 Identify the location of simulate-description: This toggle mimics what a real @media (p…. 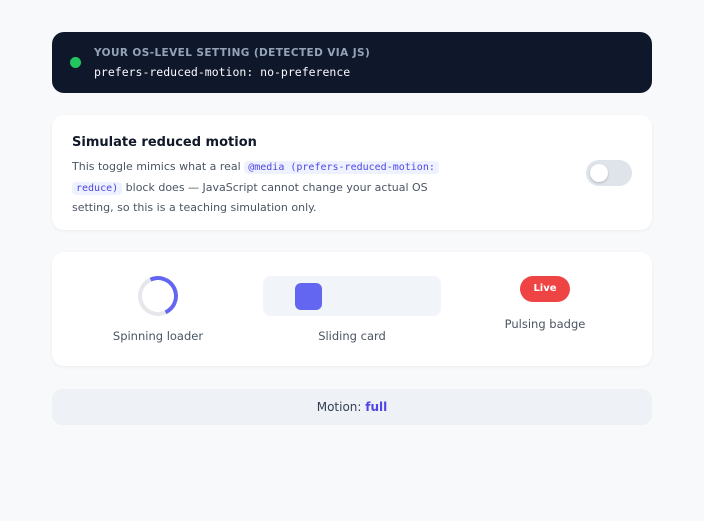
(262, 187).